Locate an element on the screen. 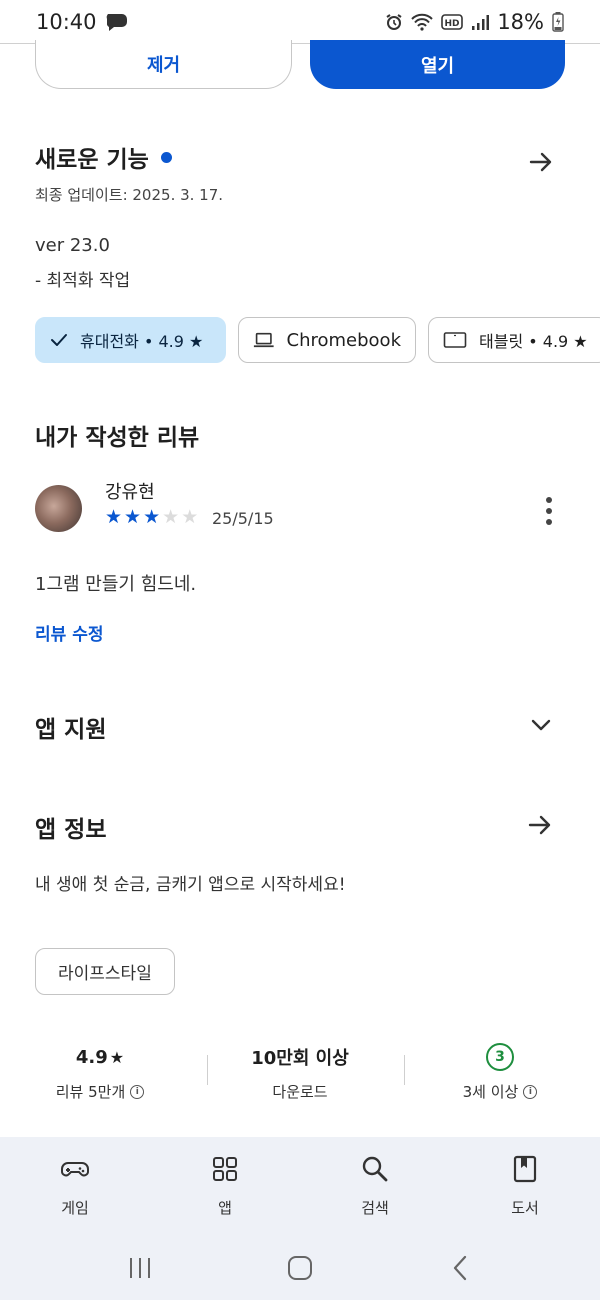 The height and width of the screenshot is (1300, 600). open-button: 열기 is located at coordinates (437, 64).